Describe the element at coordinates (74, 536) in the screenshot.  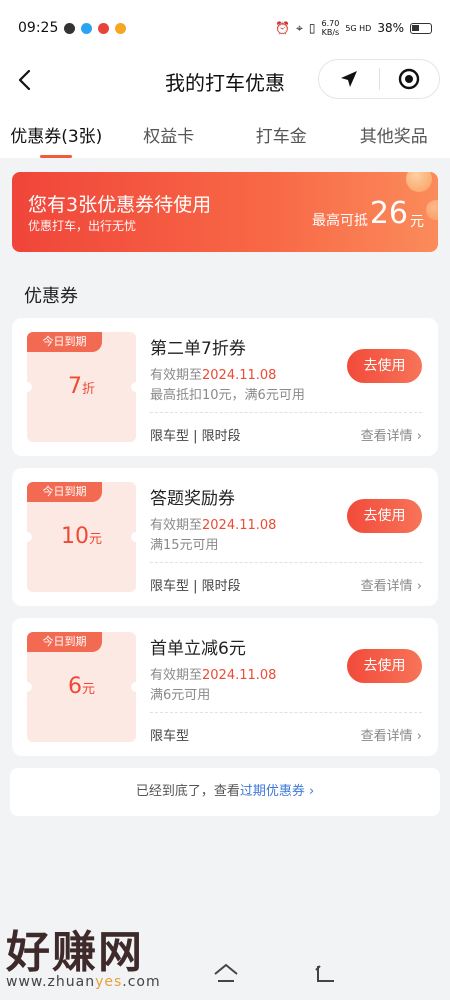
I see `amount-value: 10` at that location.